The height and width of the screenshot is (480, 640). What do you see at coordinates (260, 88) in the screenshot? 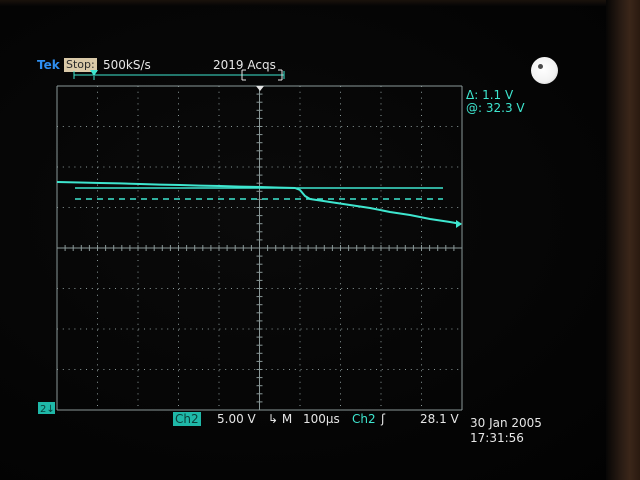
I see `trigger-position-marker-icon` at bounding box center [260, 88].